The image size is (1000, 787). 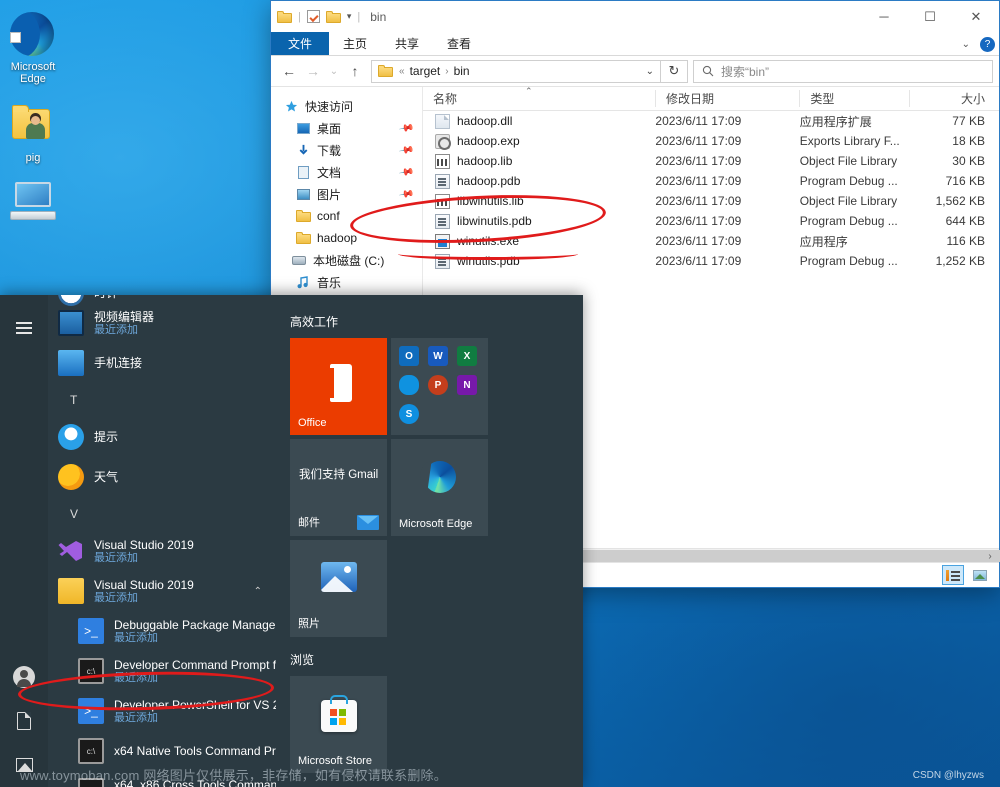 What do you see at coordinates (402, 71) in the screenshot?
I see `breadcrumb-overflow: «` at bounding box center [402, 71].